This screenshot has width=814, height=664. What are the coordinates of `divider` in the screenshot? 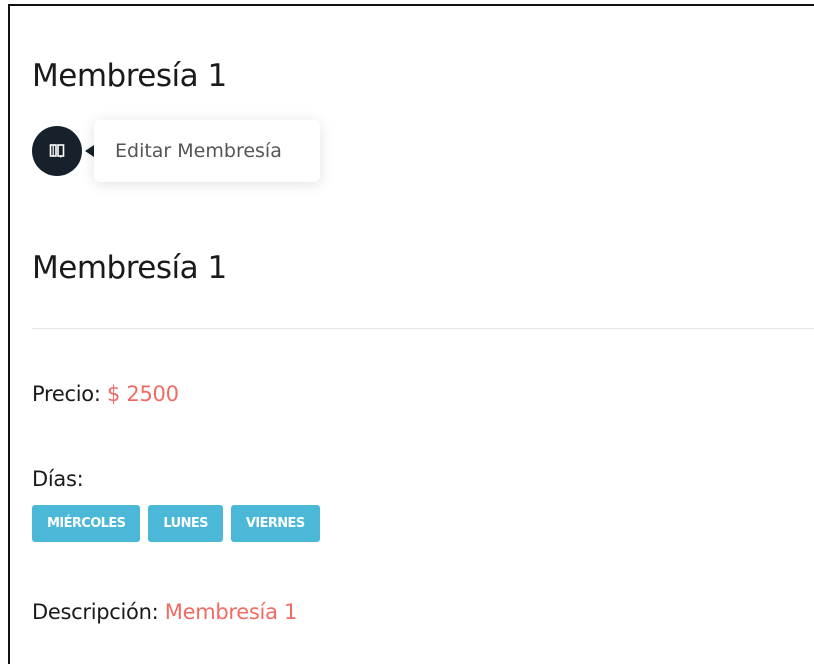 It's located at (423, 328).